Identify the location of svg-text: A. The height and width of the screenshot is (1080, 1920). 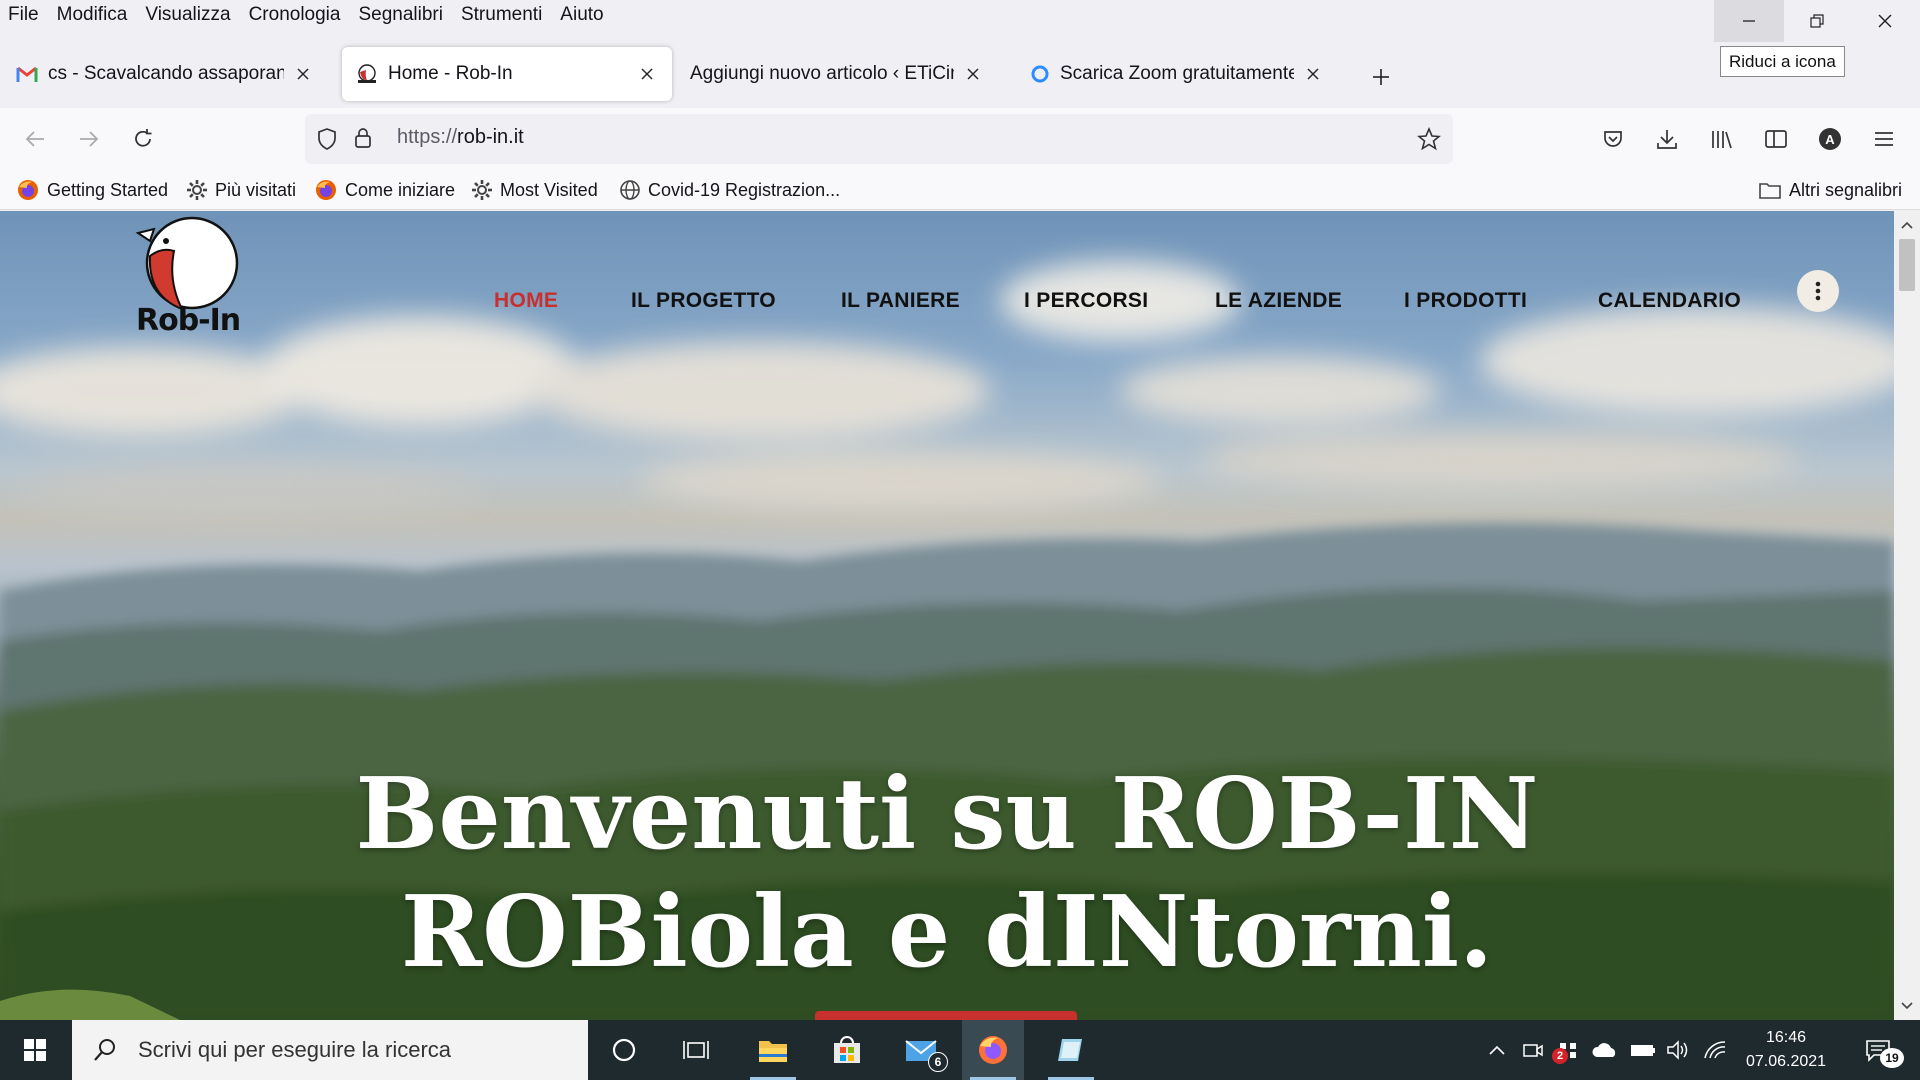
(1830, 139).